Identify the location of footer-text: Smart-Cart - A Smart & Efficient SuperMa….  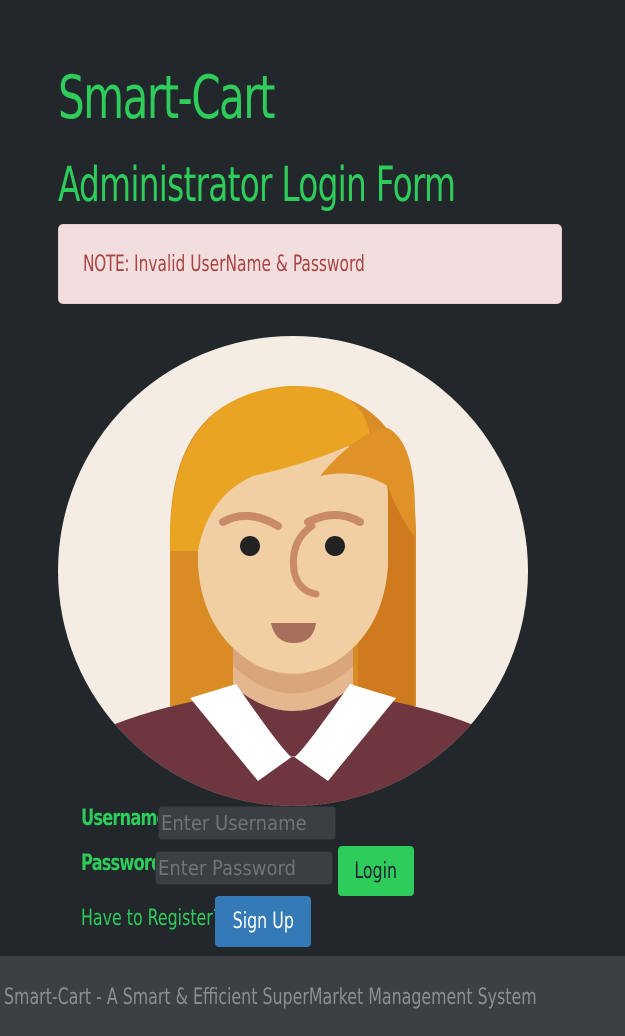
(270, 997).